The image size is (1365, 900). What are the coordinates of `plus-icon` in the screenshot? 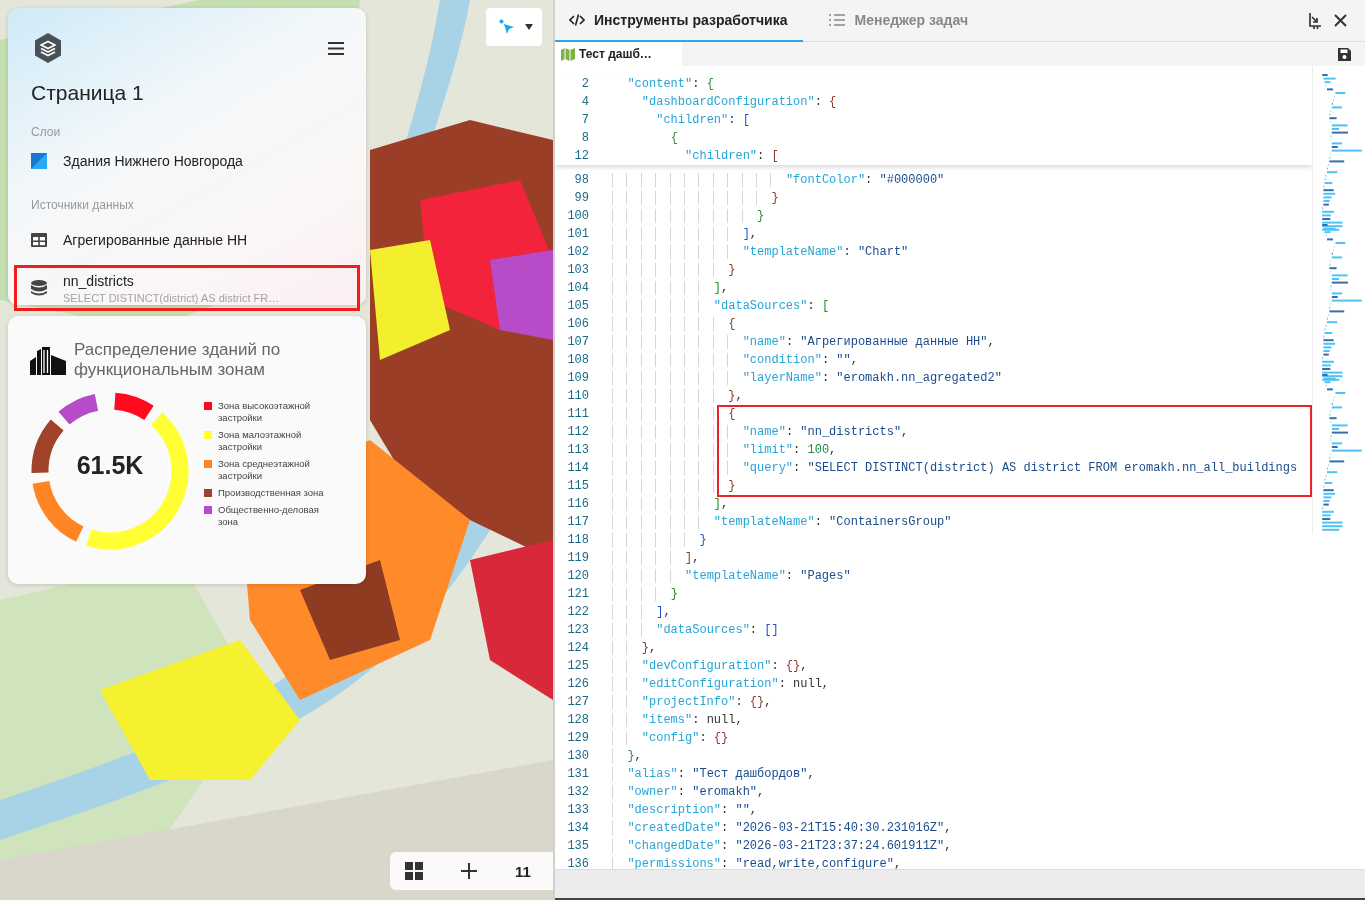 It's located at (469, 871).